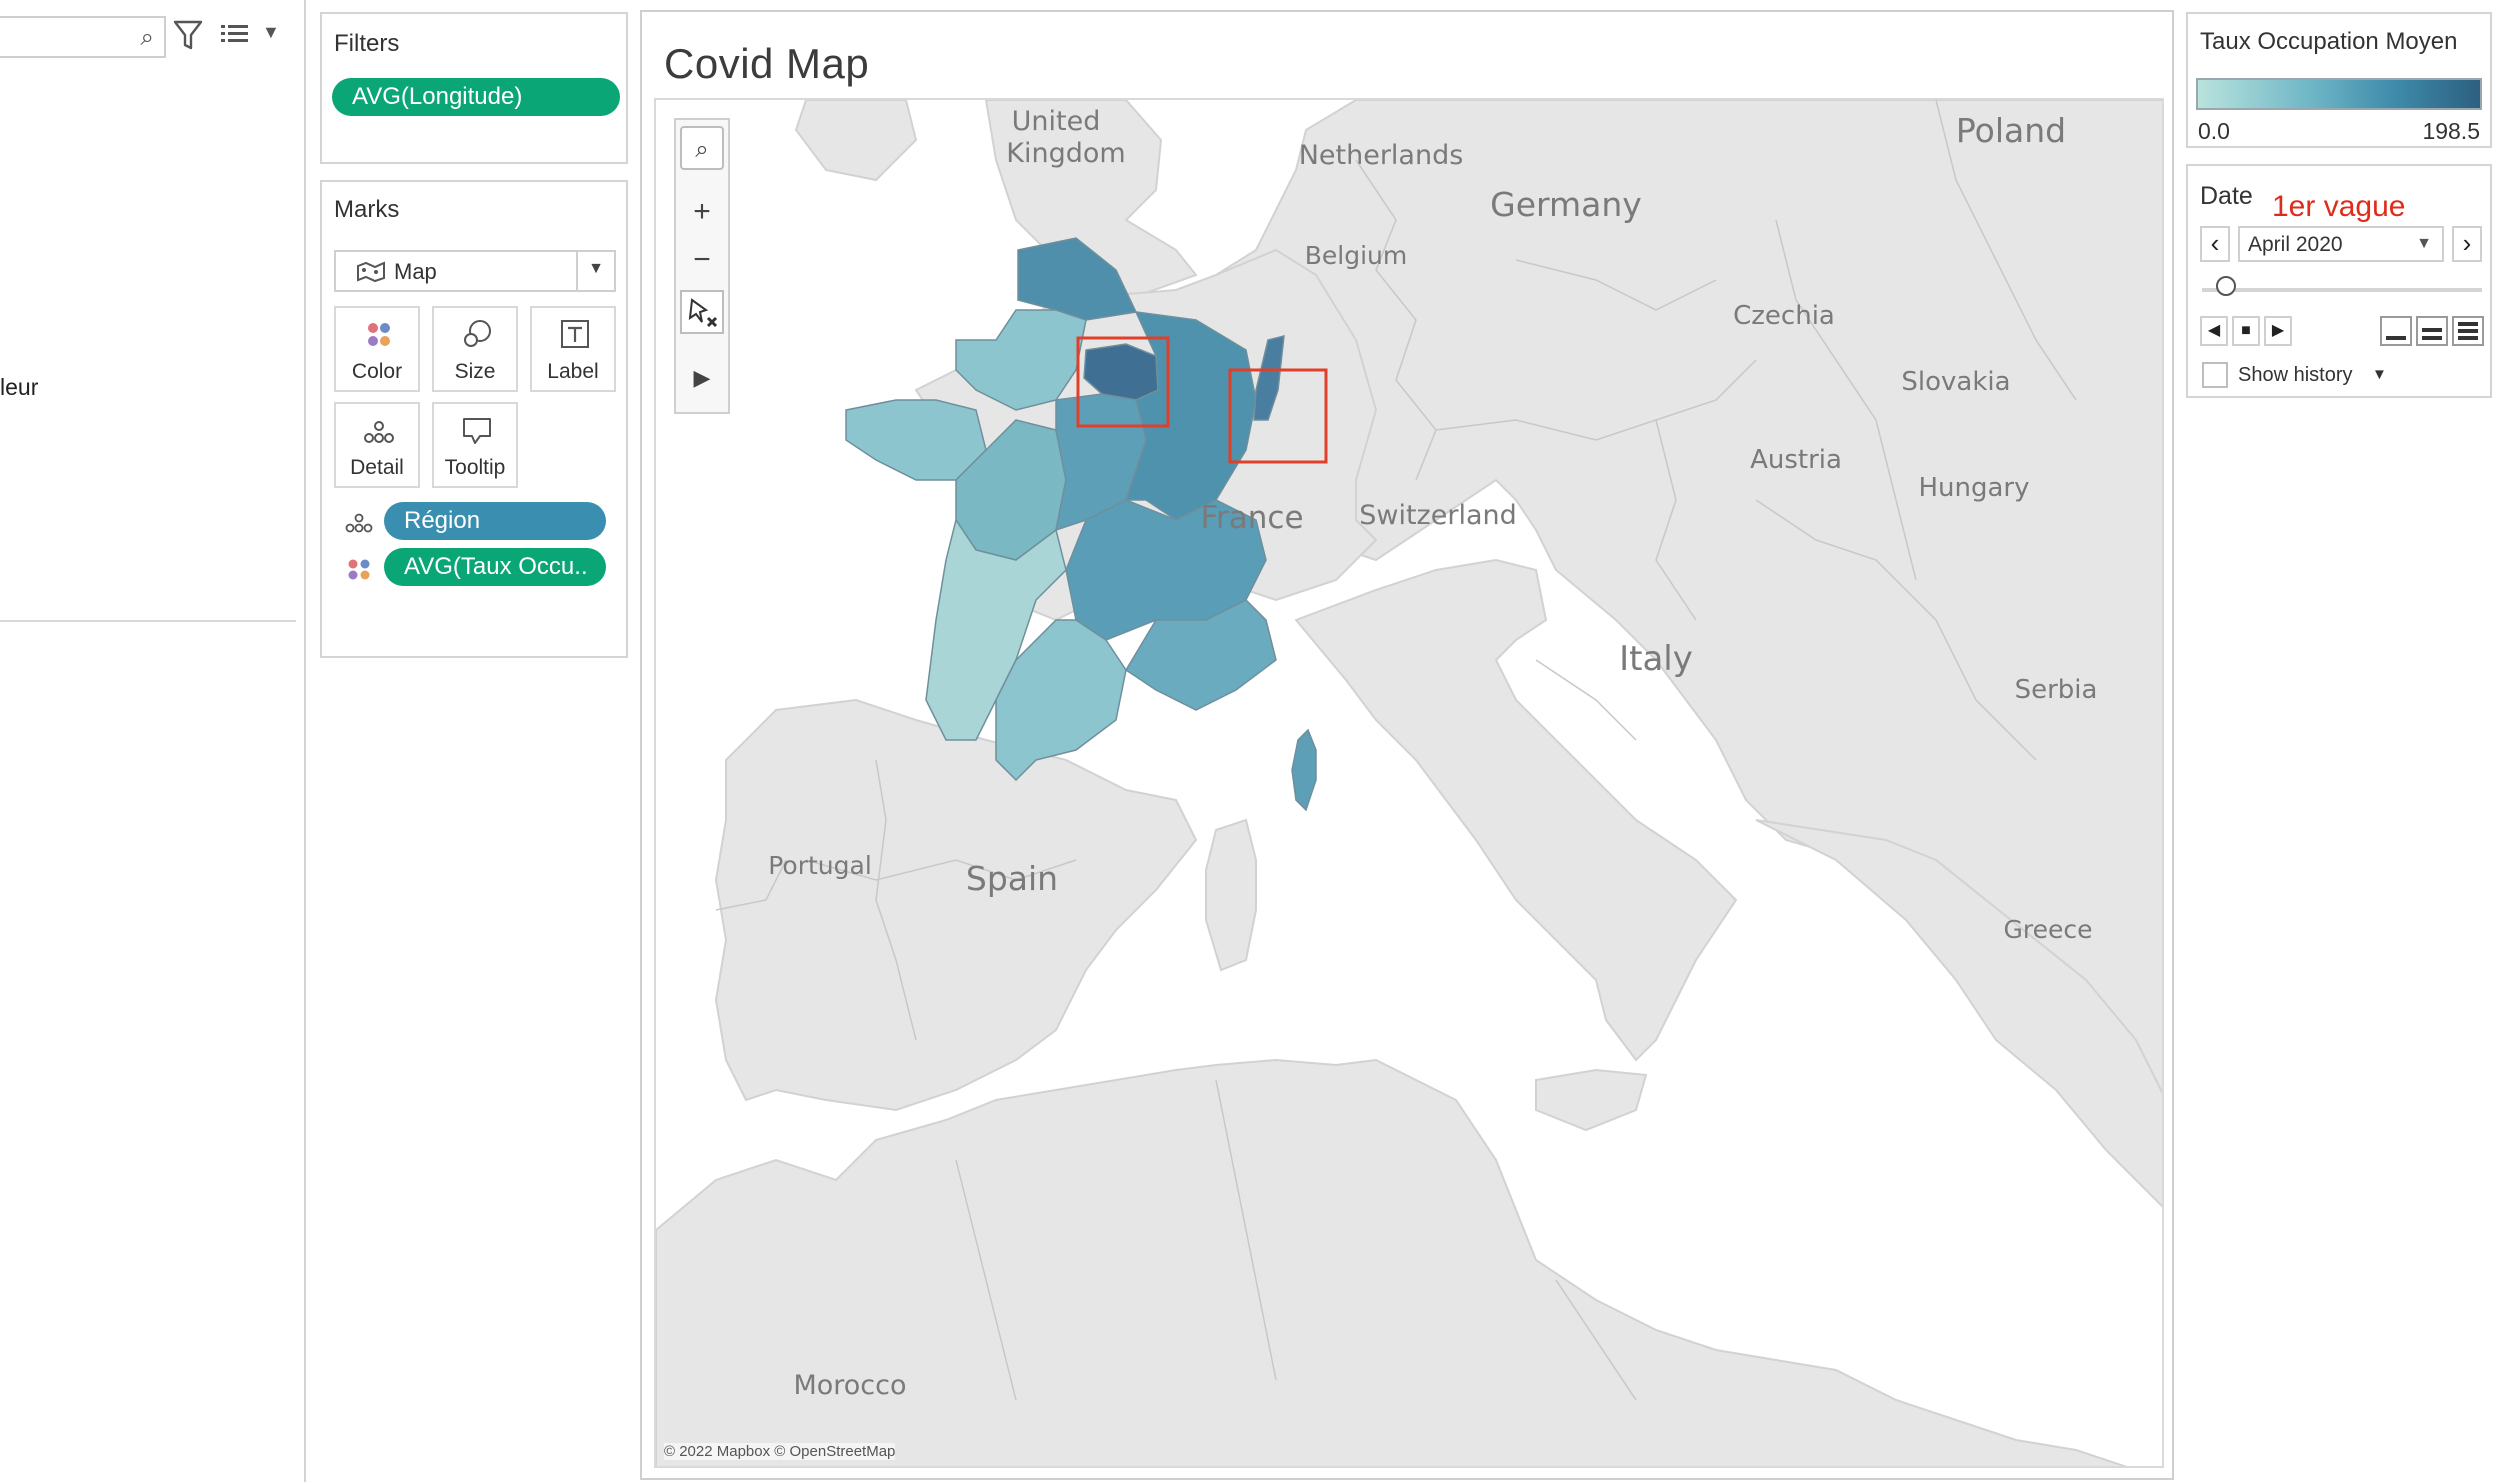 The image size is (2500, 1482). Describe the element at coordinates (1356, 255) in the screenshot. I see `label-belgium: Belgium` at that location.